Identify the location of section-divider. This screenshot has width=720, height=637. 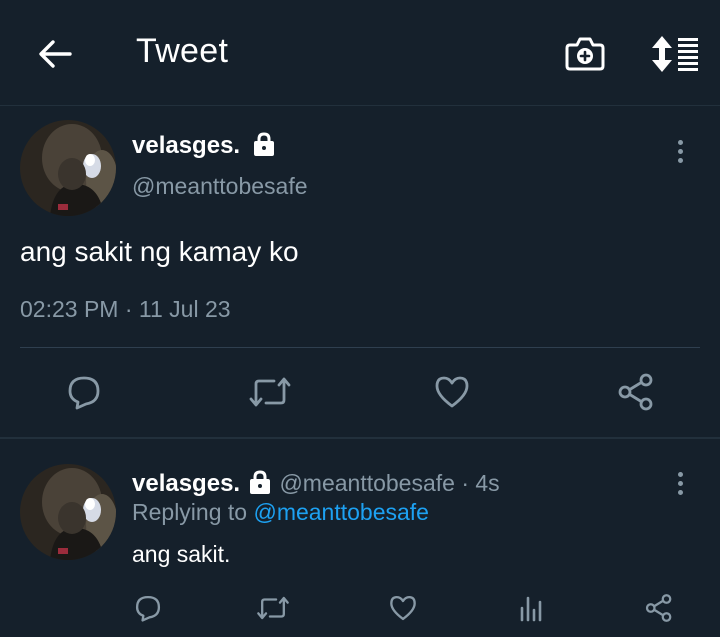
(360, 438).